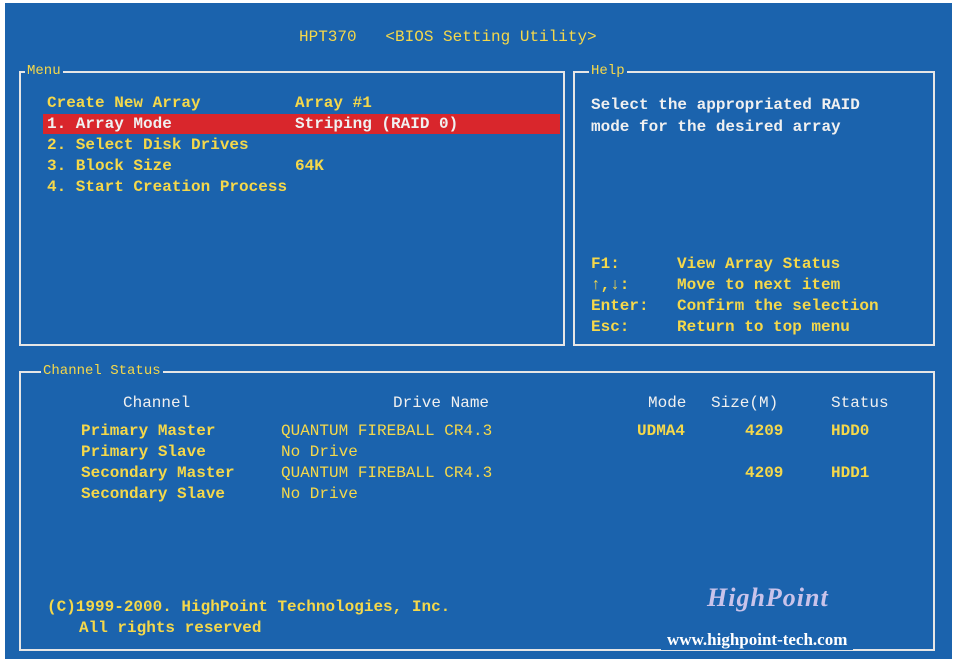  Describe the element at coordinates (102, 371) in the screenshot. I see `channel-status-legend: Channel Status` at that location.